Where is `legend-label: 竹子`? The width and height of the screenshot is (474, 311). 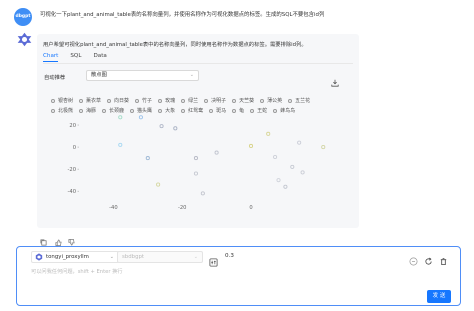
legend-label: 竹子 is located at coordinates (147, 101).